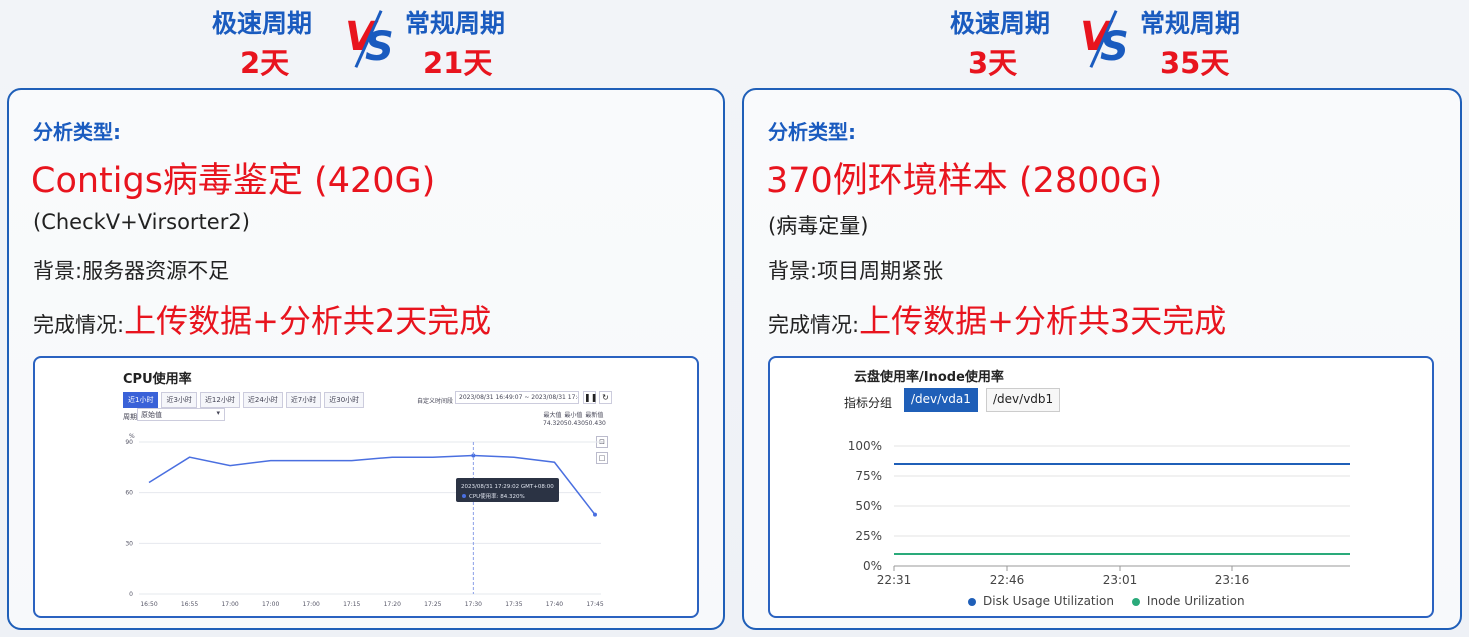  What do you see at coordinates (141, 222) in the screenshot?
I see `case-subtitle: (CheckV+Virsorter2)` at bounding box center [141, 222].